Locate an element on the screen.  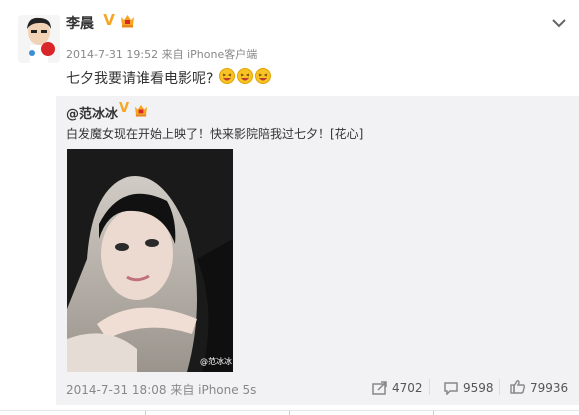
thumbs-up-icon is located at coordinates (518, 386).